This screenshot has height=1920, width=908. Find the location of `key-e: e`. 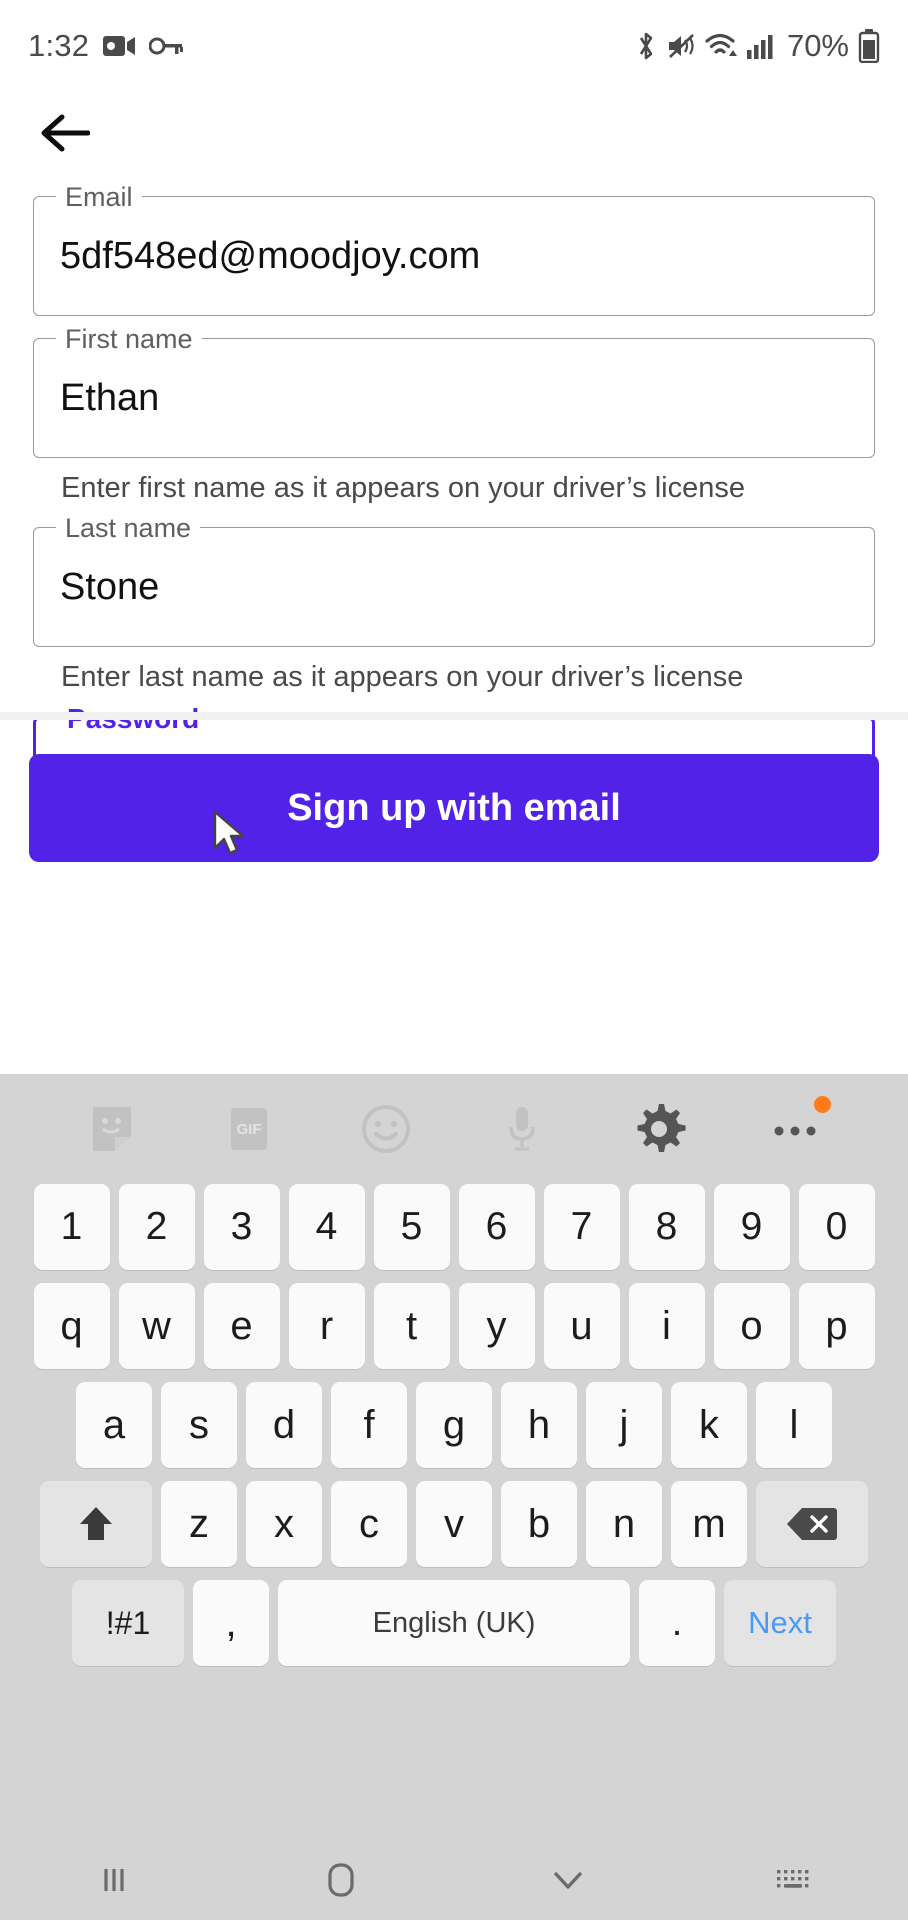

key-e: e is located at coordinates (241, 1326).